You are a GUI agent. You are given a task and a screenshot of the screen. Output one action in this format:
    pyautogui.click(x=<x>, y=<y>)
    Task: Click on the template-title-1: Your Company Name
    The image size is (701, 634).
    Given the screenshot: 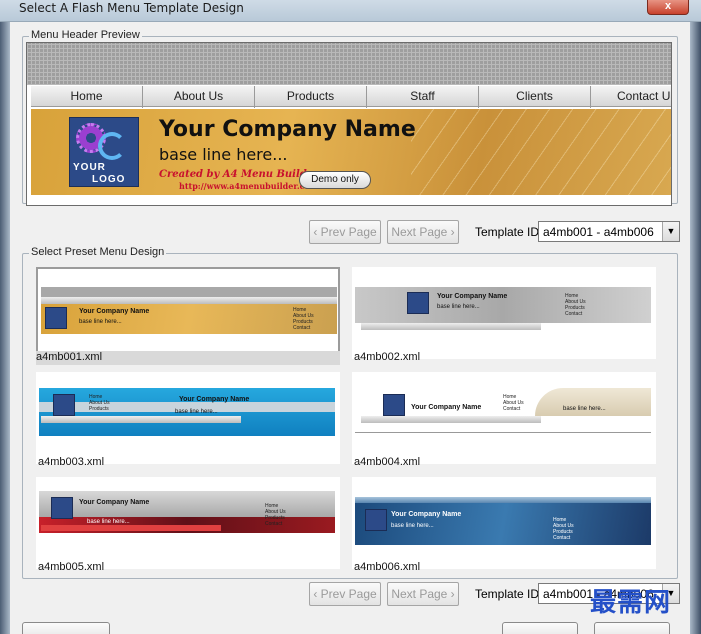 What is the action you would take?
    pyautogui.click(x=114, y=311)
    